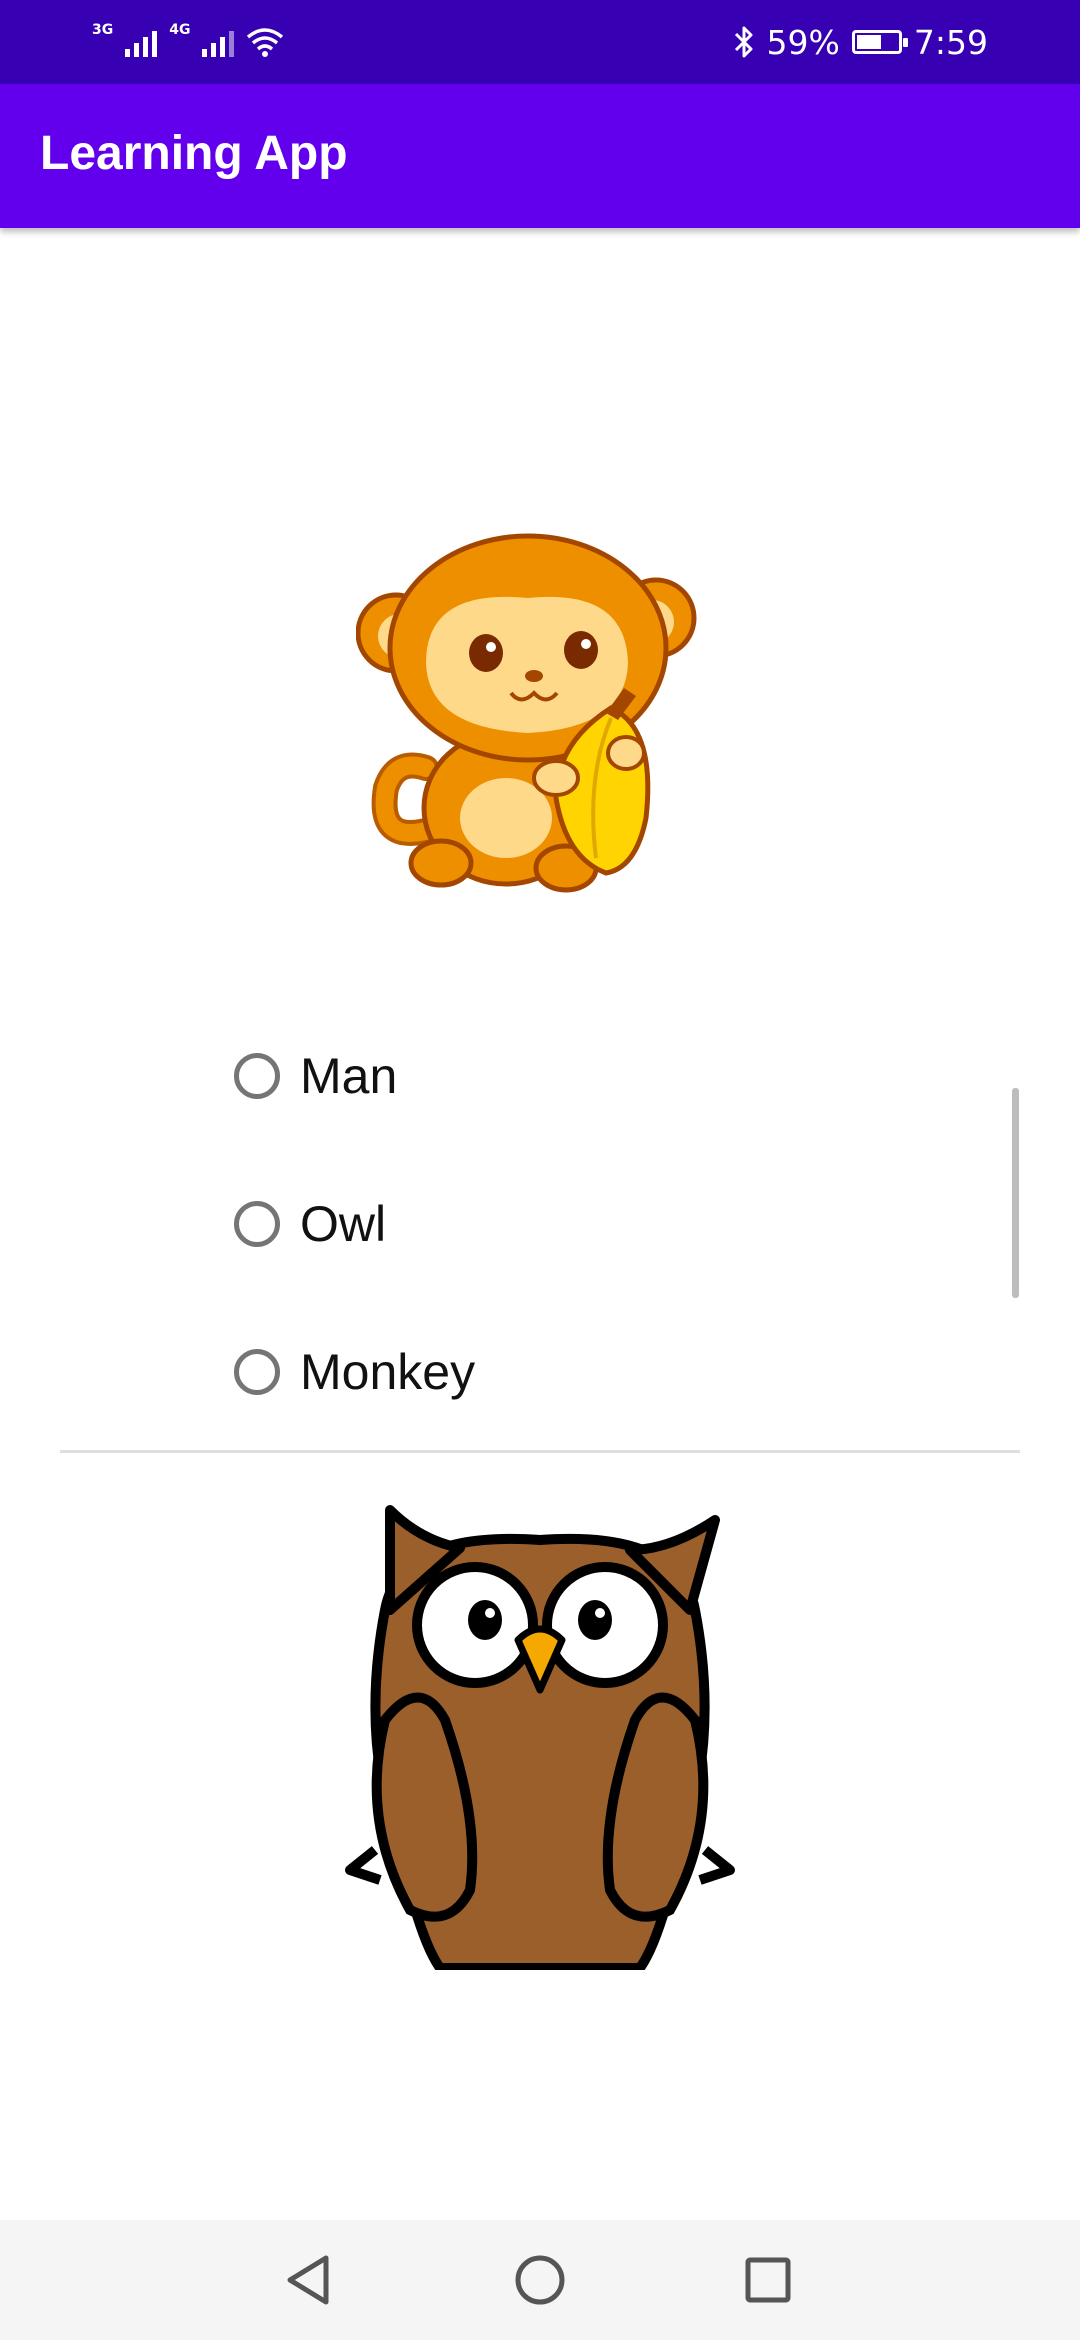  I want to click on scrollbar, so click(1015, 1193).